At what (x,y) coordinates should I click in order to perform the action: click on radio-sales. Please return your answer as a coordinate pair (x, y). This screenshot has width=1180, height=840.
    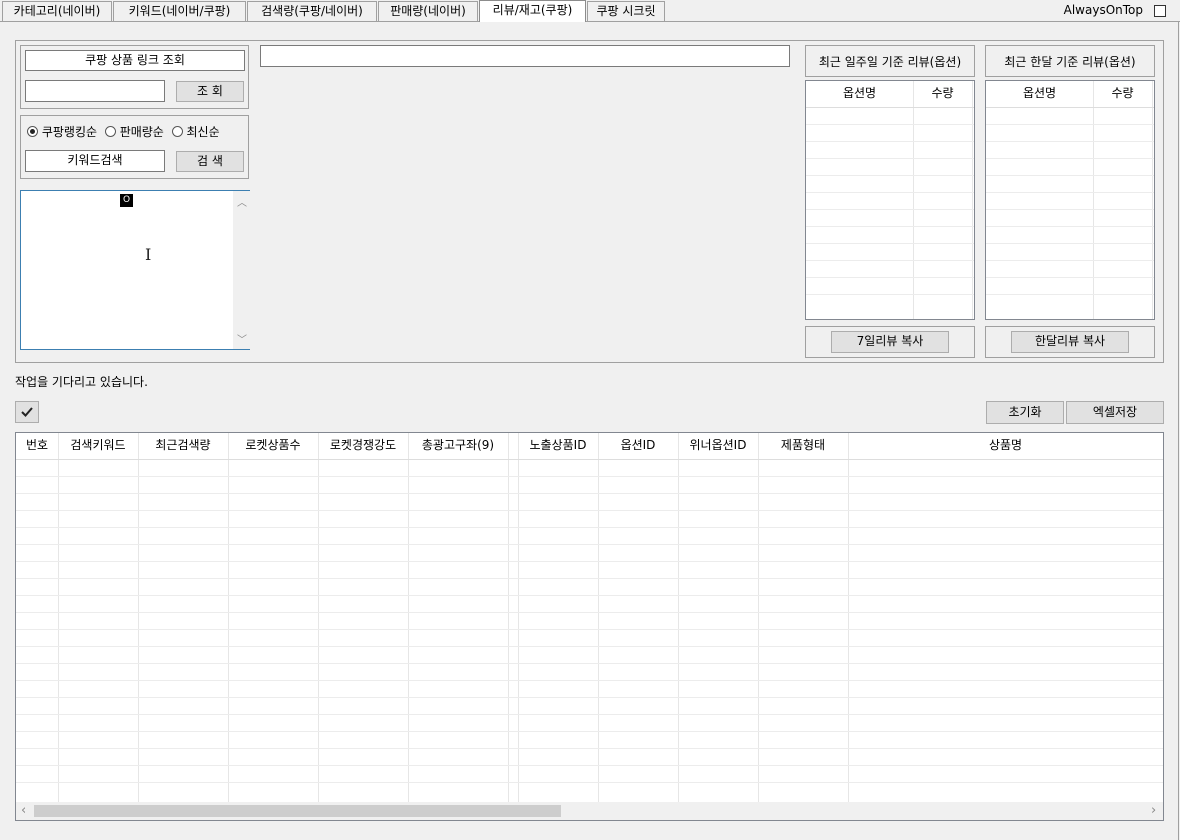
    Looking at the image, I should click on (110, 131).